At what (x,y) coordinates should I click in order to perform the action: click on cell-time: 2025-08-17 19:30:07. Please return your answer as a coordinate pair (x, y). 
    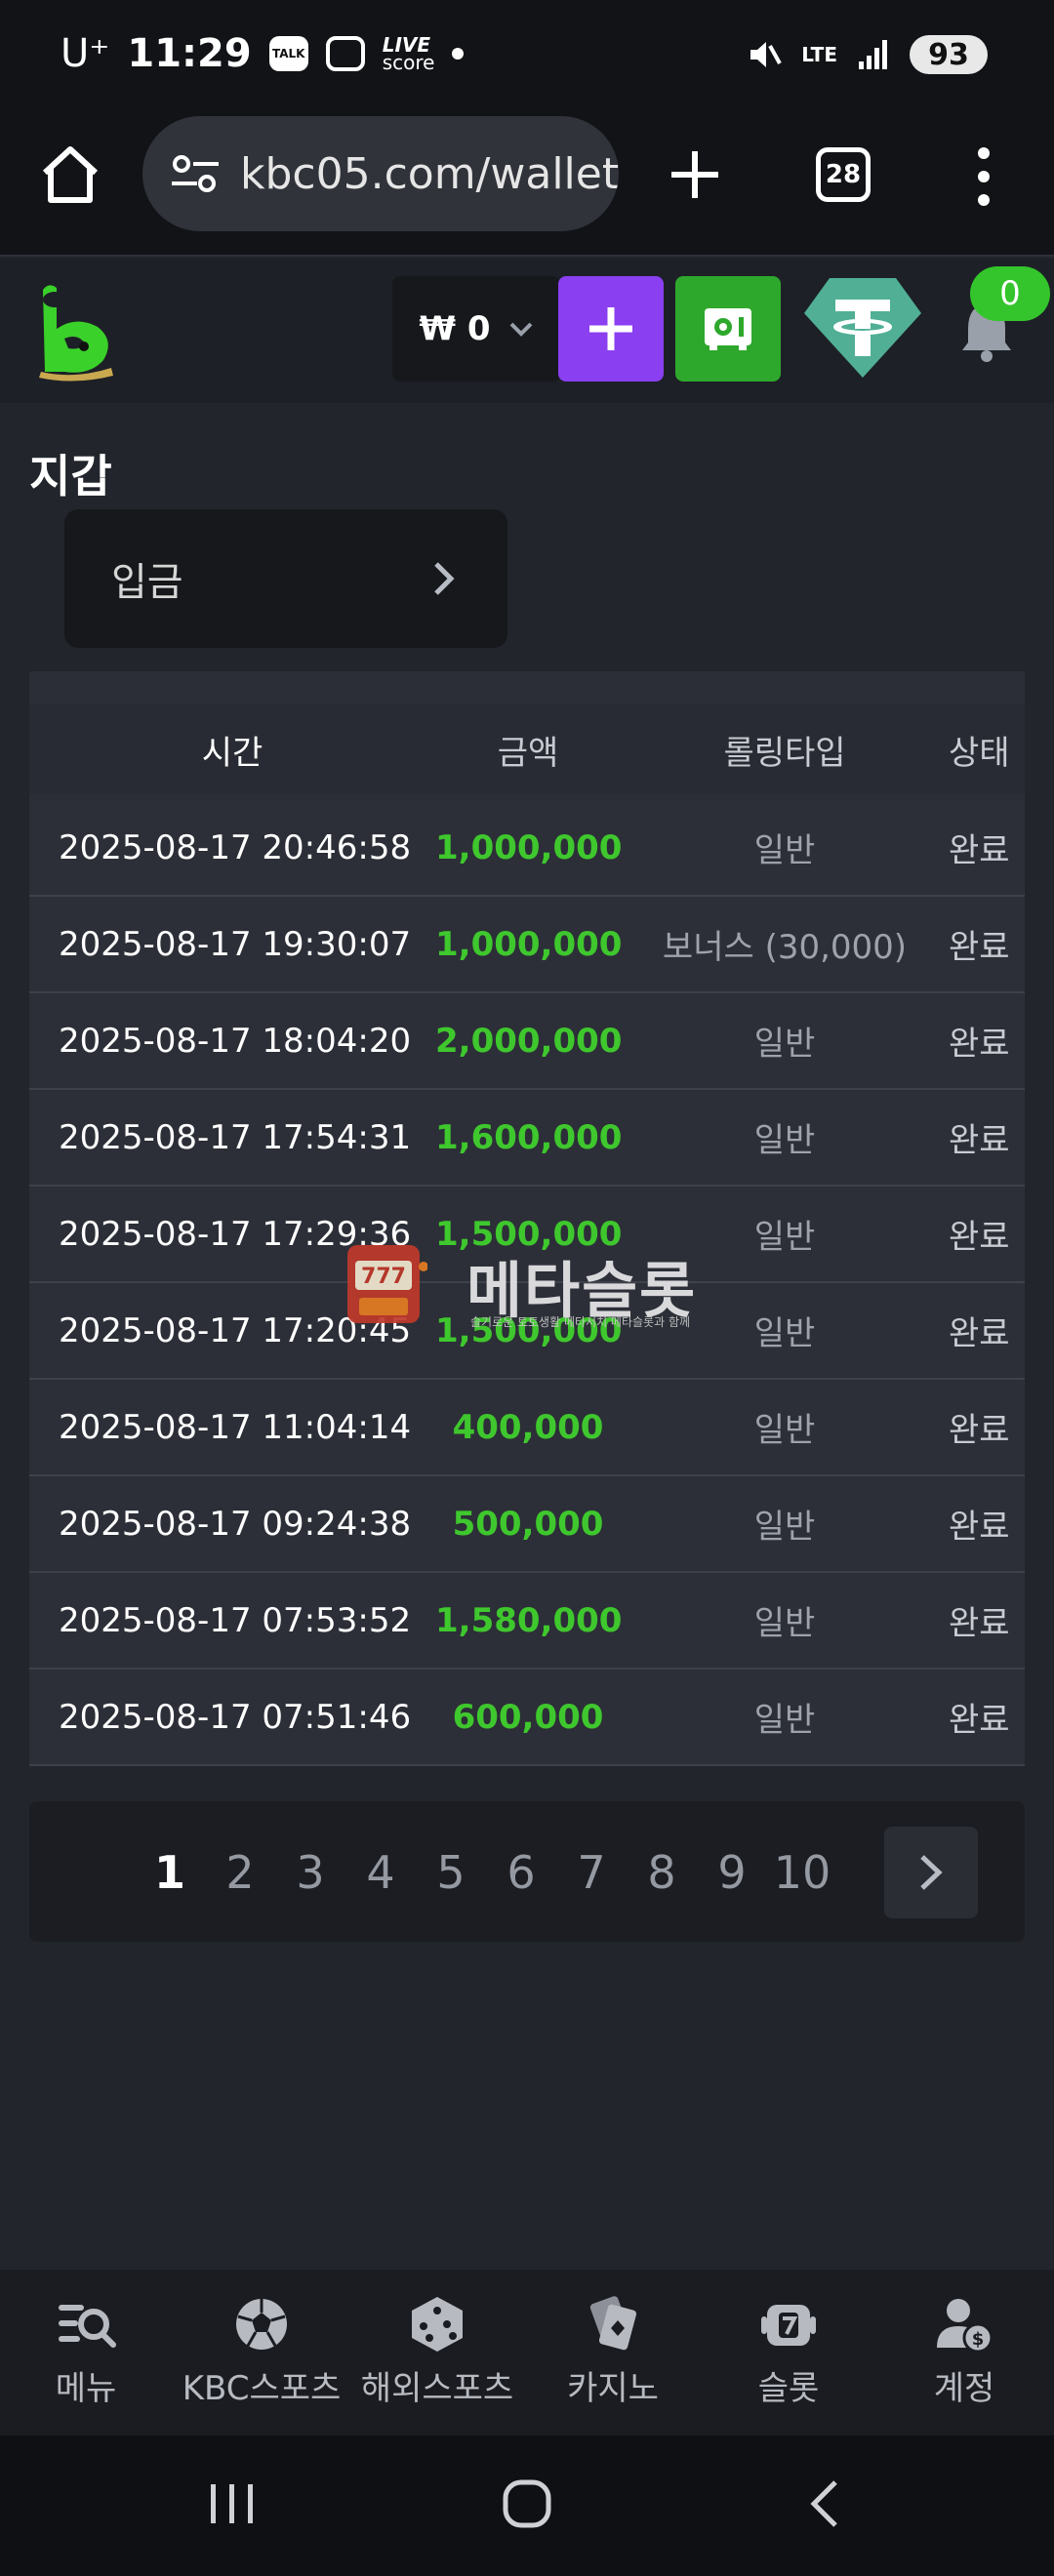
    Looking at the image, I should click on (236, 944).